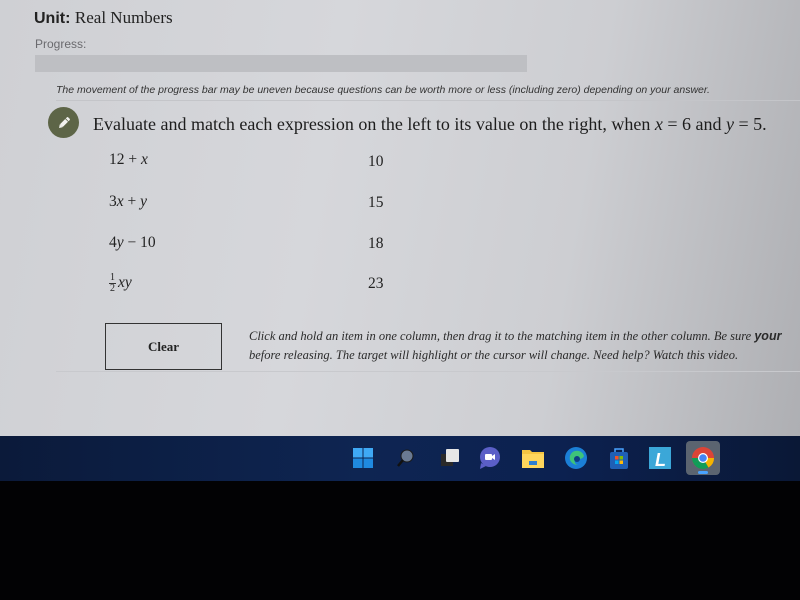 The image size is (800, 600). I want to click on unit-title: Unit: Real Numbers, so click(103, 18).